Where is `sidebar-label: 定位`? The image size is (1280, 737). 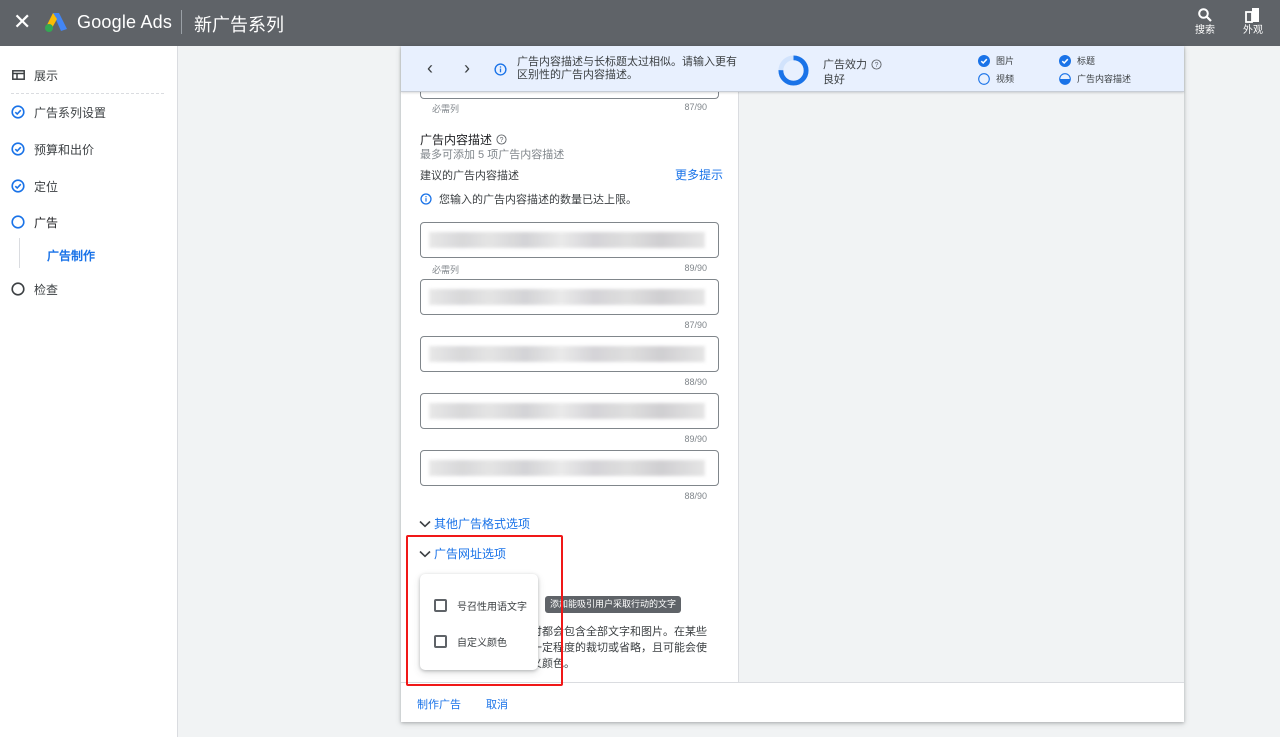 sidebar-label: 定位 is located at coordinates (46, 186).